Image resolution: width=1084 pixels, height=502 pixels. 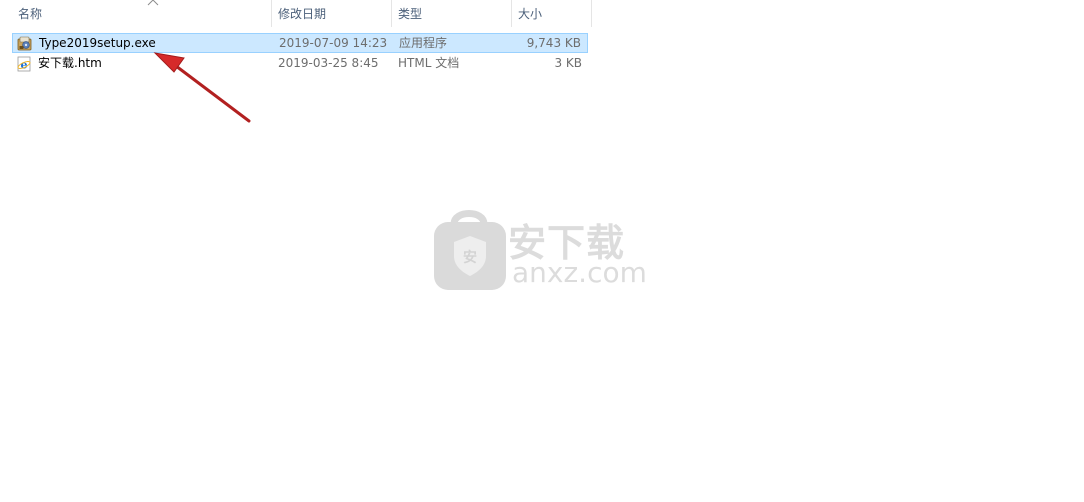 What do you see at coordinates (429, 63) in the screenshot?
I see `file-type: HTML 文档` at bounding box center [429, 63].